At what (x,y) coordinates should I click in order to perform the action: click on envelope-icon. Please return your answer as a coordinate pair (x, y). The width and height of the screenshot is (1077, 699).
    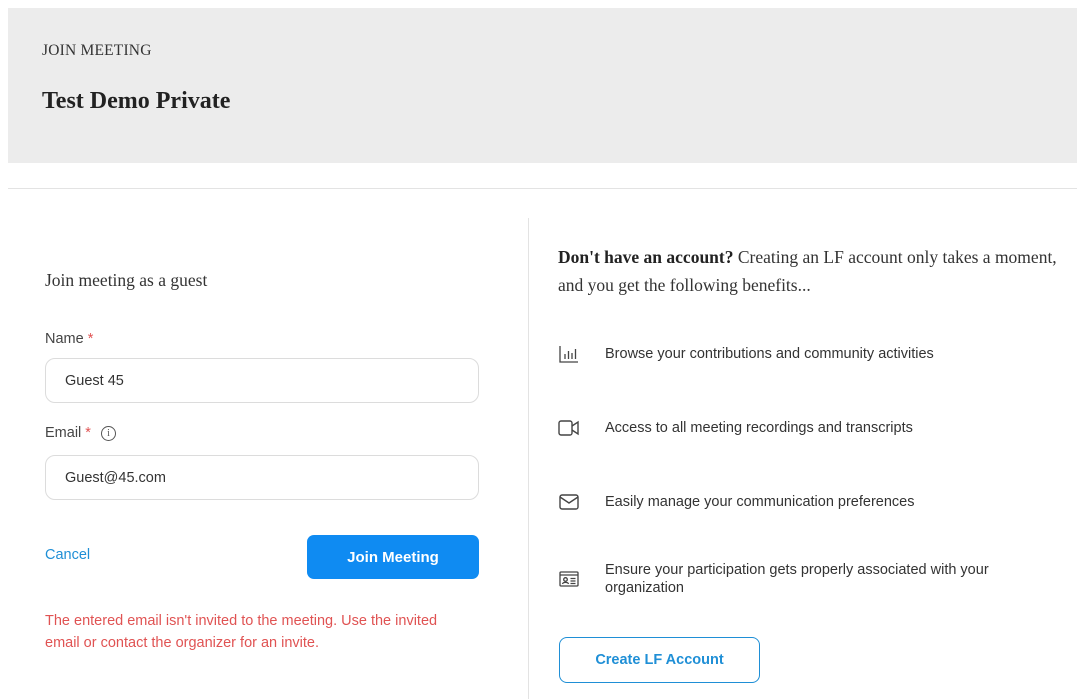
    Looking at the image, I should click on (569, 502).